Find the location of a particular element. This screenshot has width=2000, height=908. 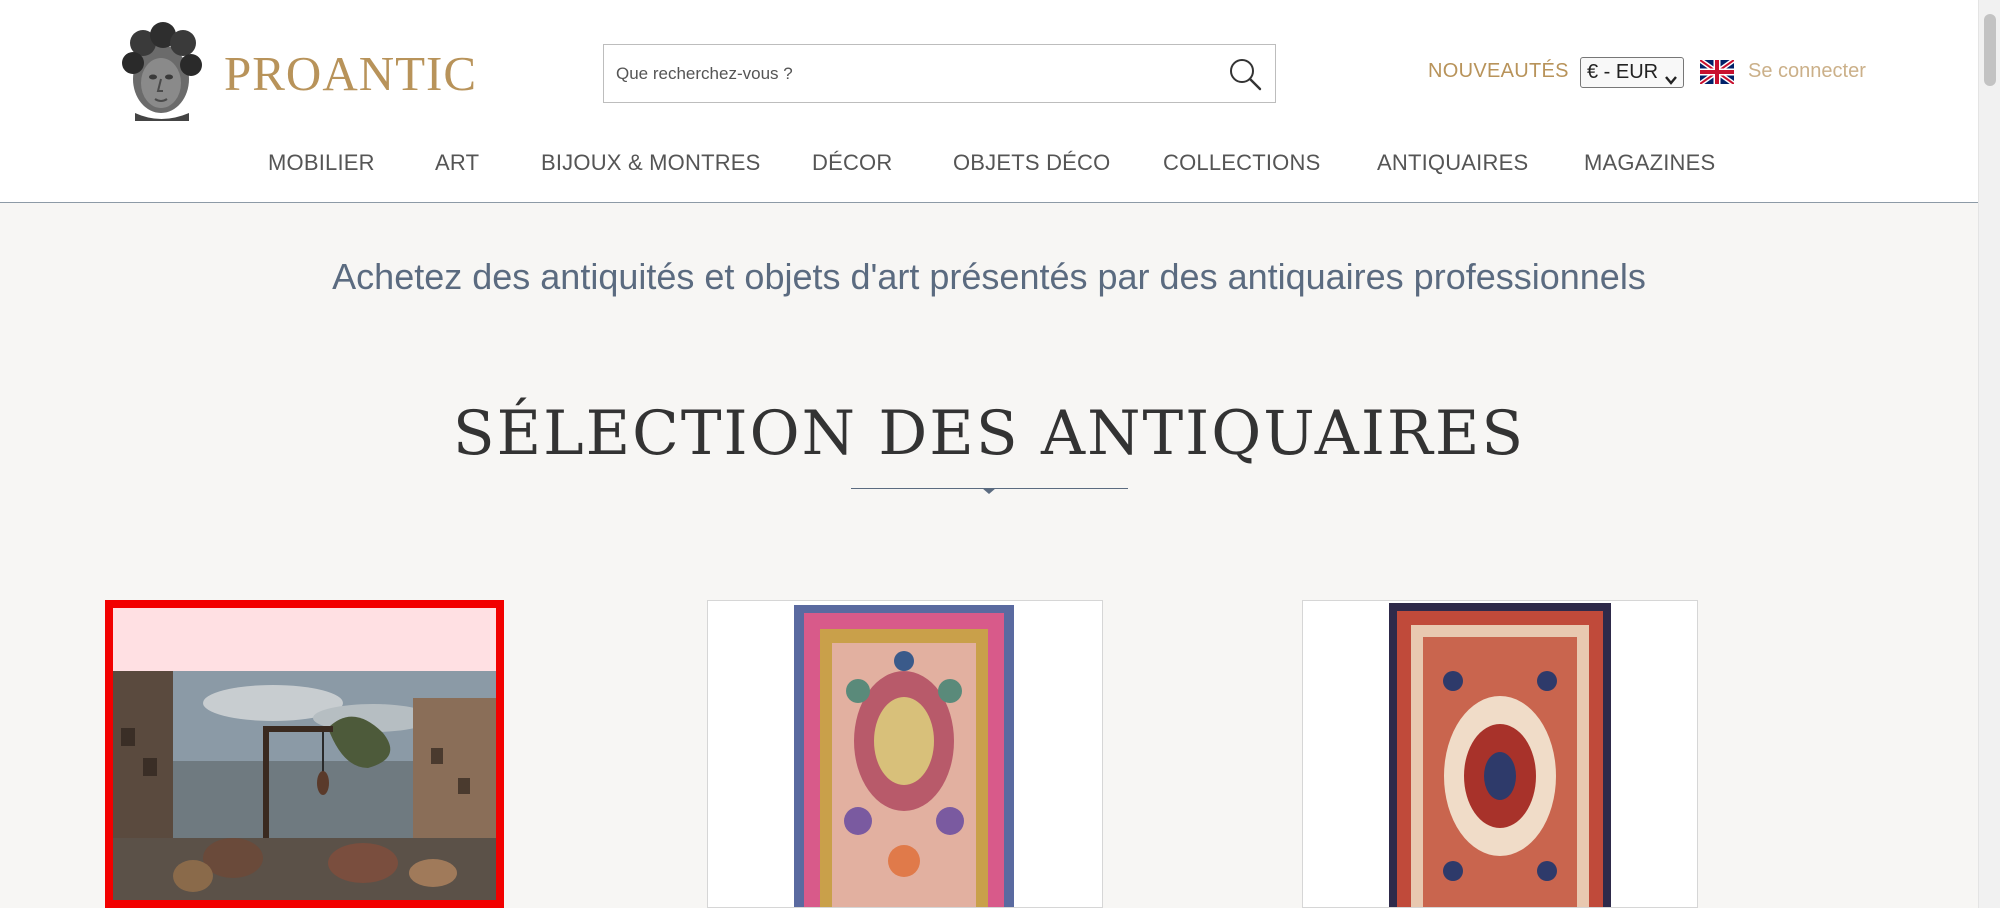

nav-item-antiquaires: ANTIQUAIRES is located at coordinates (1452, 163).